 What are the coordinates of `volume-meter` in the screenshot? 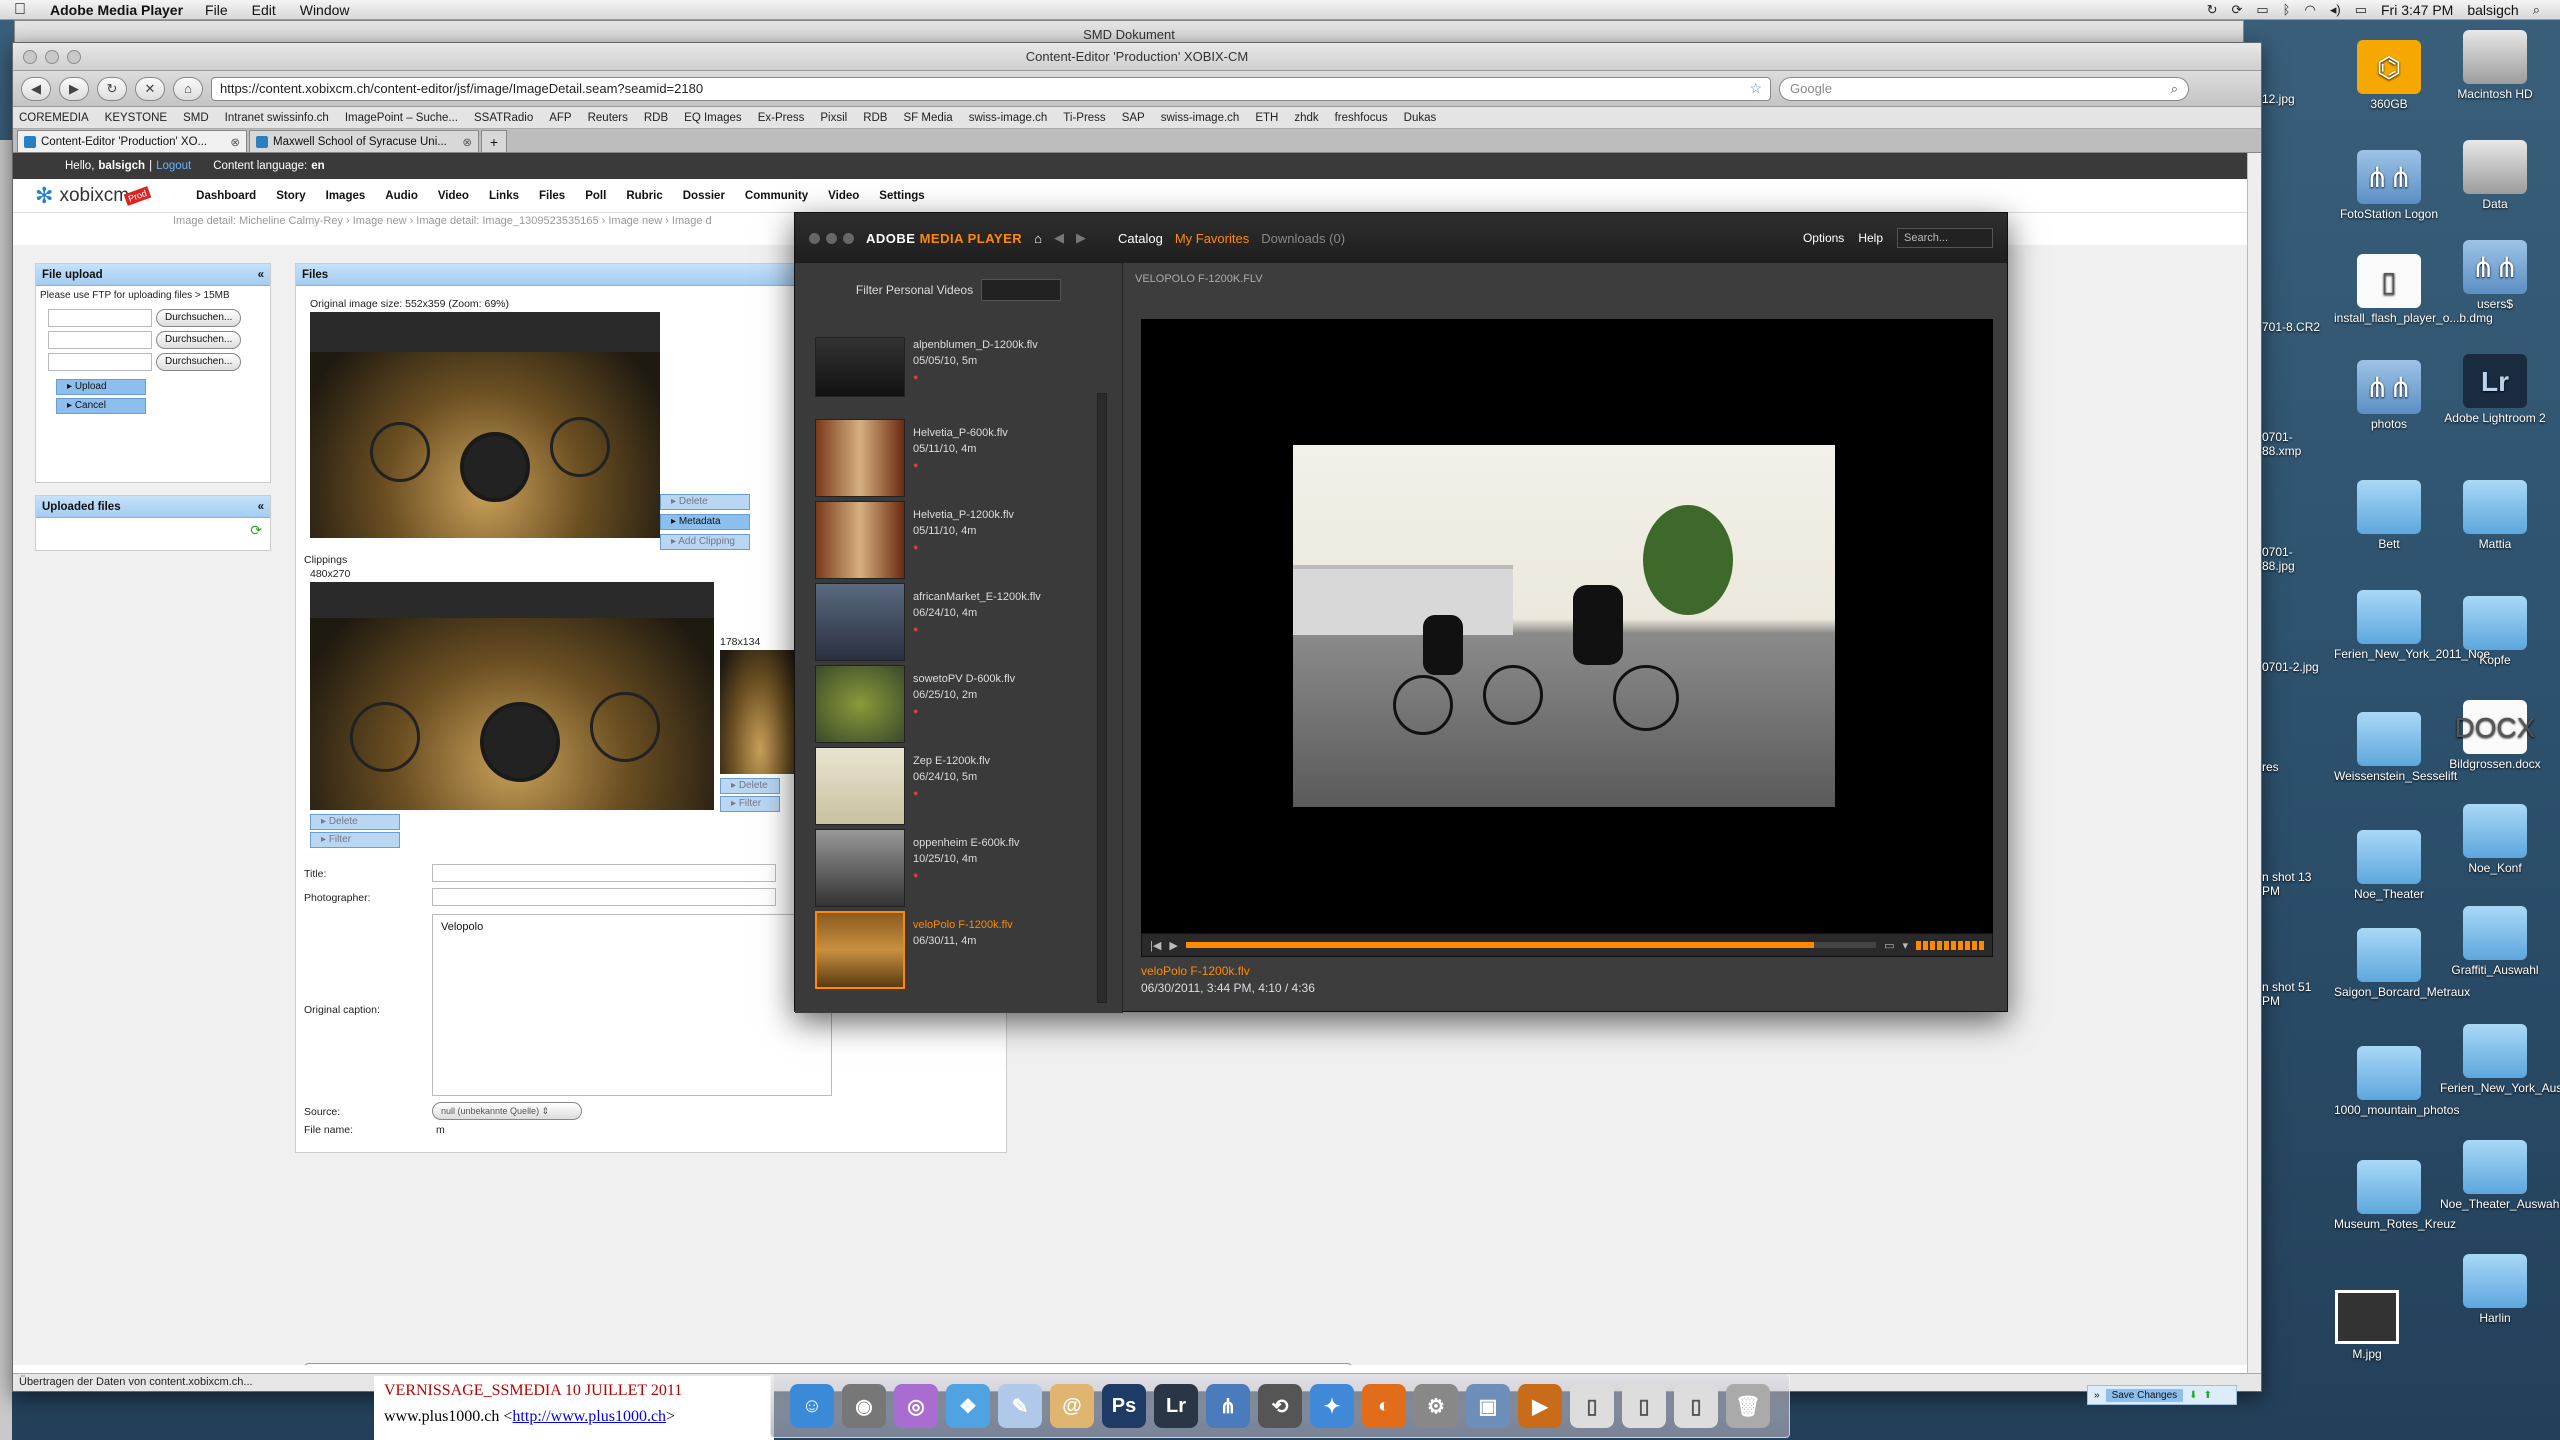 It's located at (1950, 945).